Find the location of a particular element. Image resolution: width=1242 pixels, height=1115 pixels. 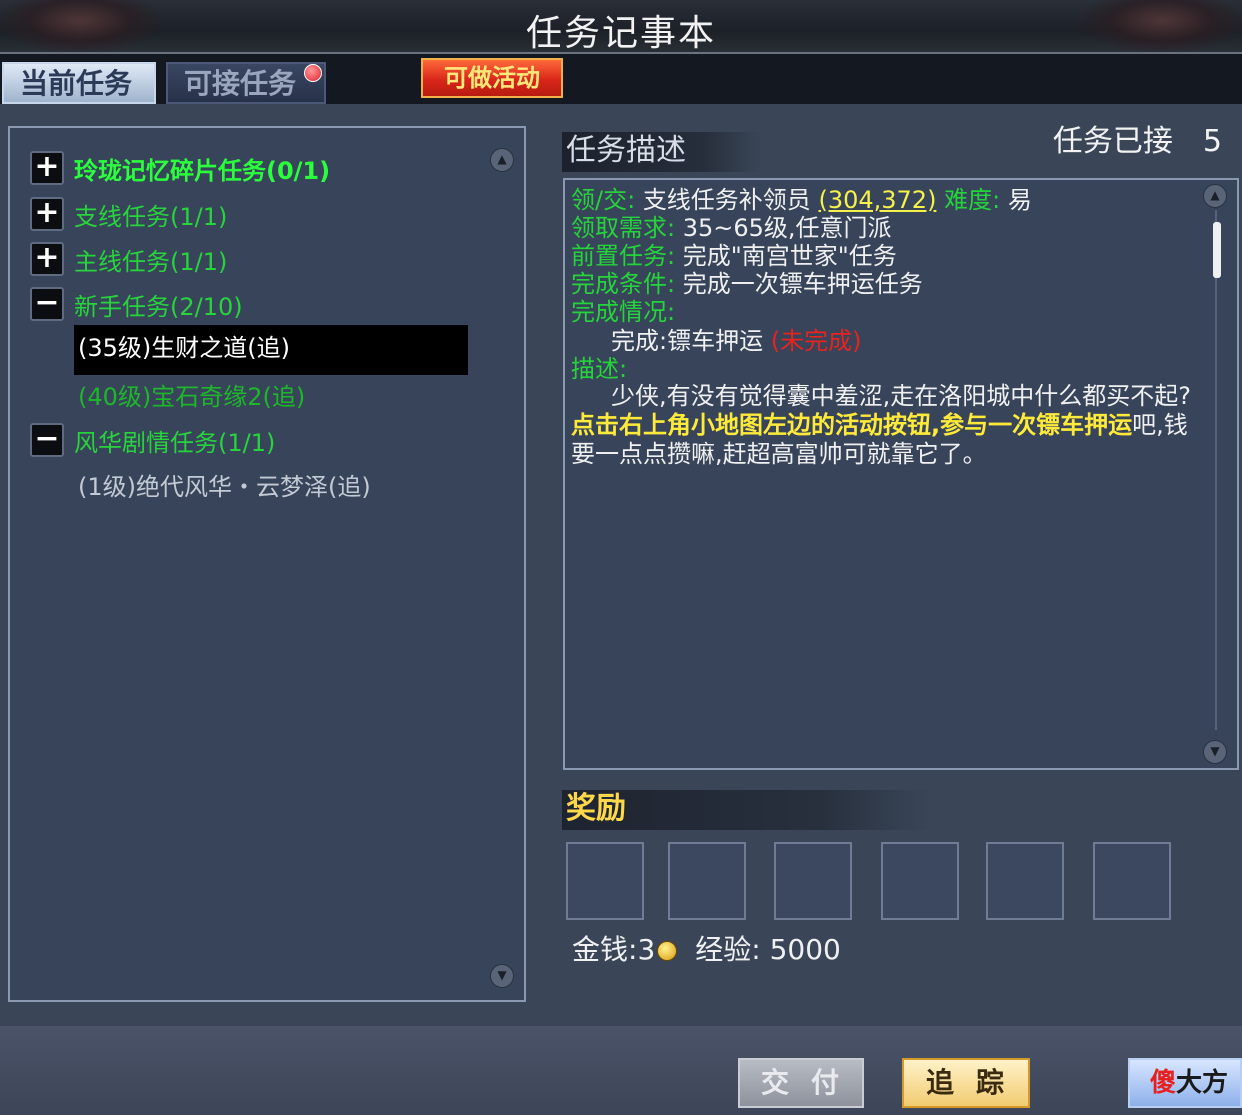

giver-coord-link: (304,372) is located at coordinates (877, 200).